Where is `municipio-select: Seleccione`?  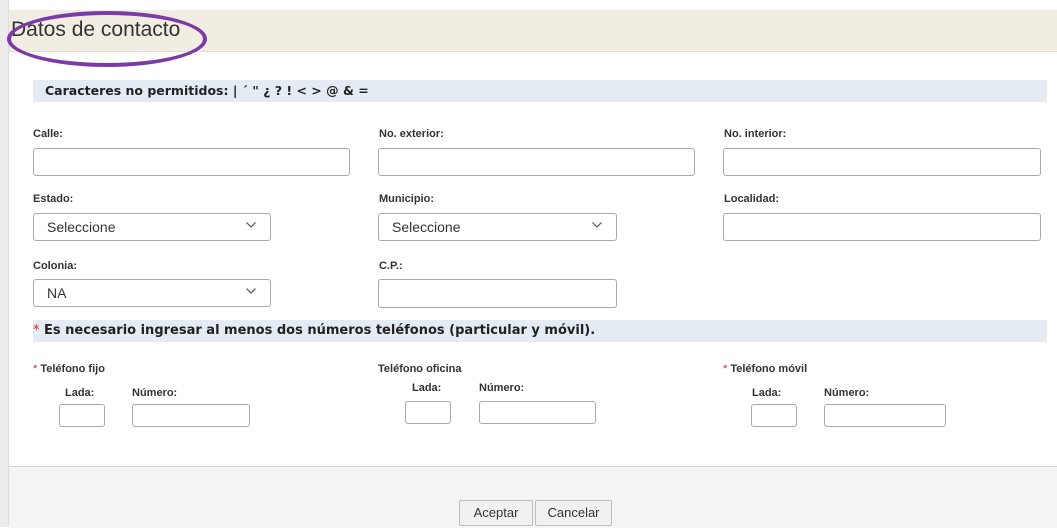
municipio-select: Seleccione is located at coordinates (497, 227).